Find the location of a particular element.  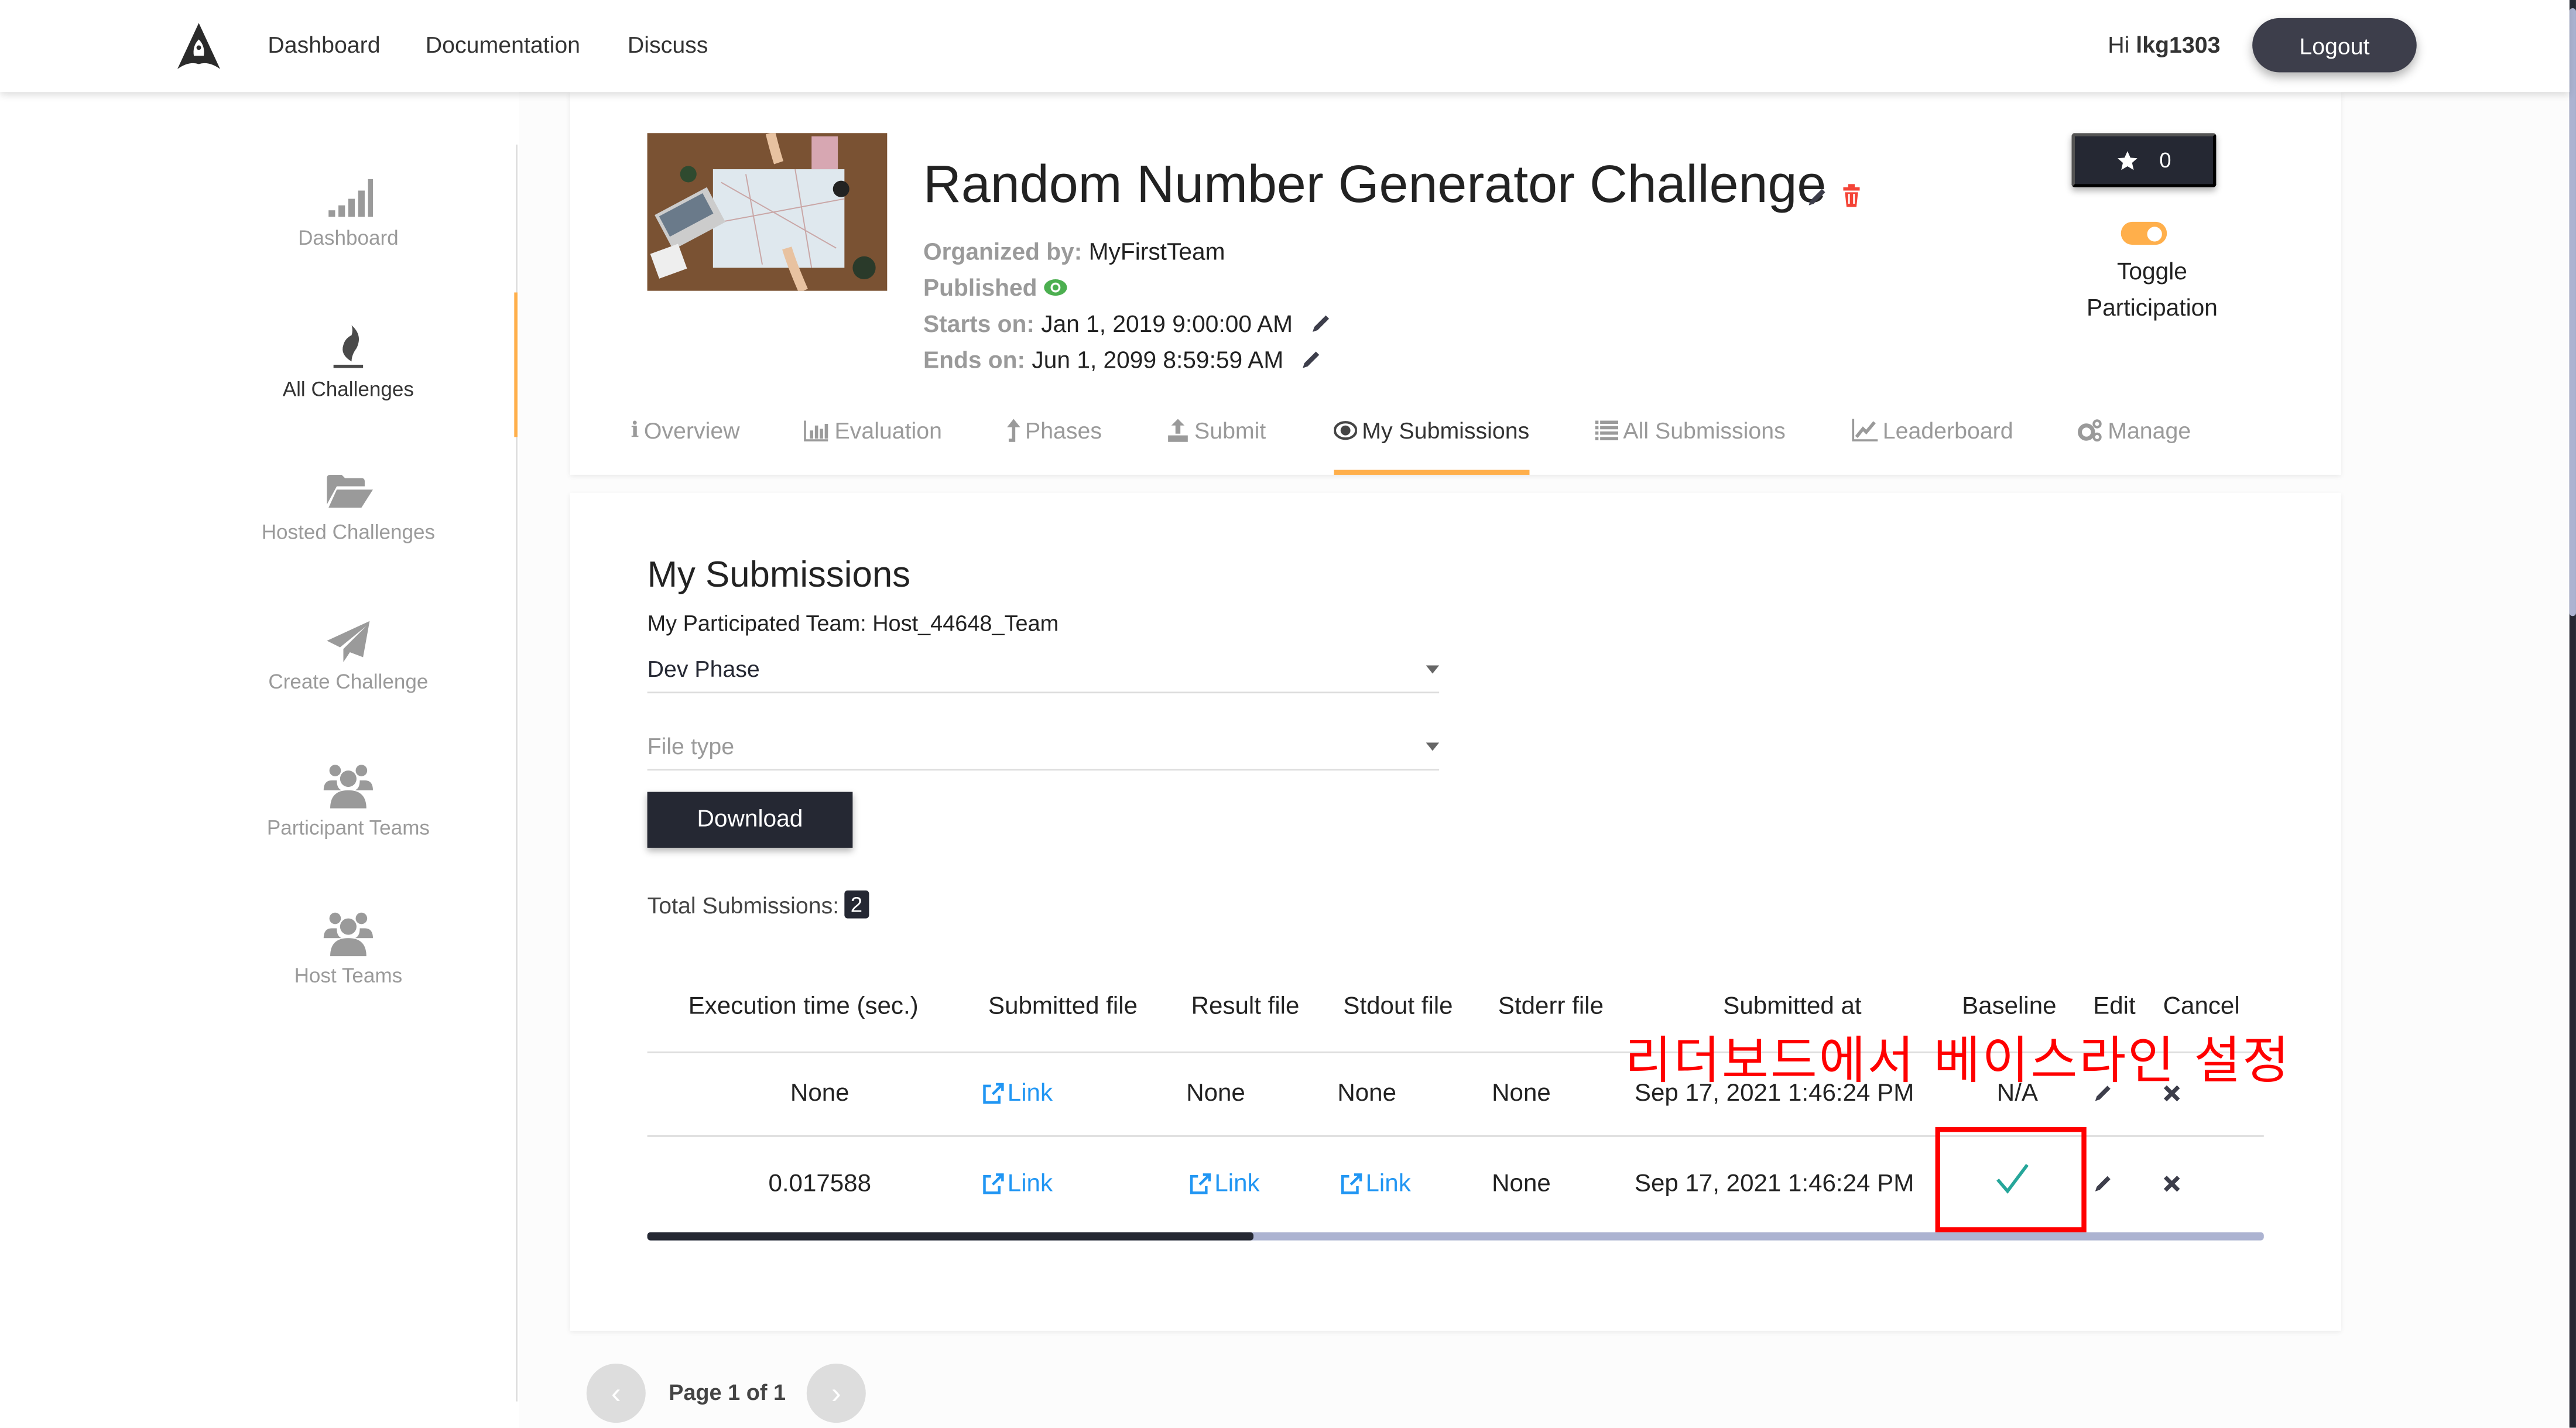

column-header: Submitted at is located at coordinates (1792, 1006).